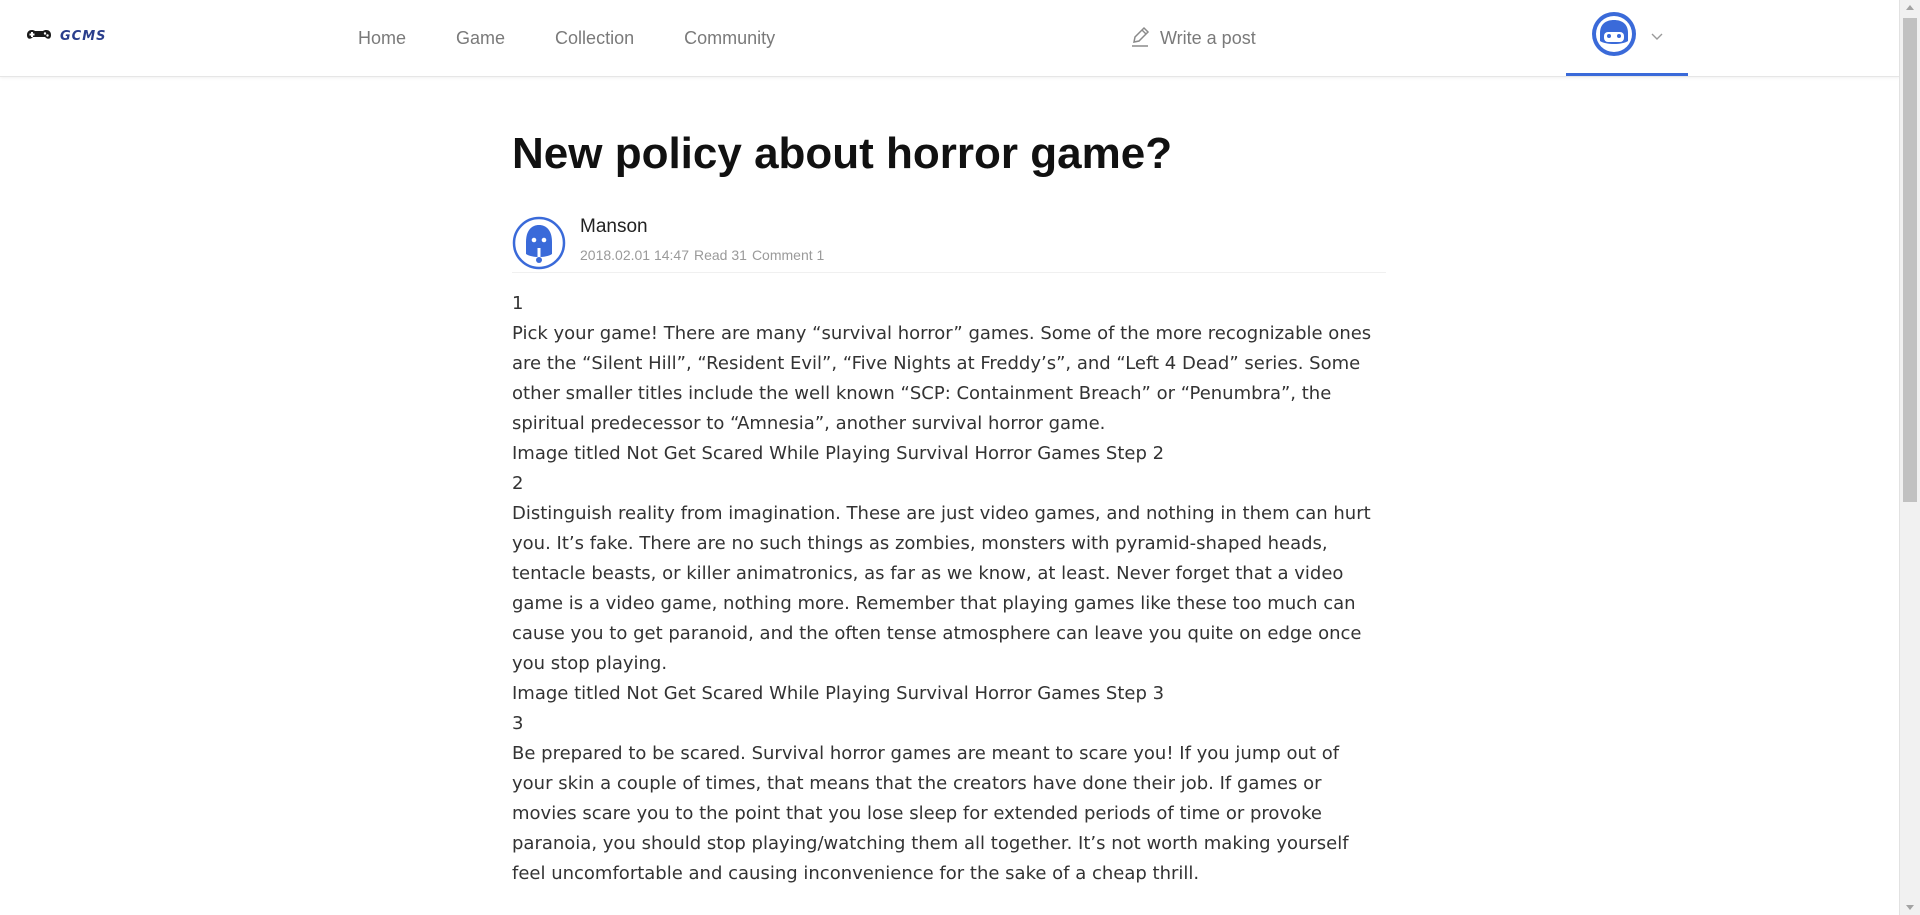 The image size is (1920, 915). What do you see at coordinates (1657, 37) in the screenshot?
I see `chevron-down-icon` at bounding box center [1657, 37].